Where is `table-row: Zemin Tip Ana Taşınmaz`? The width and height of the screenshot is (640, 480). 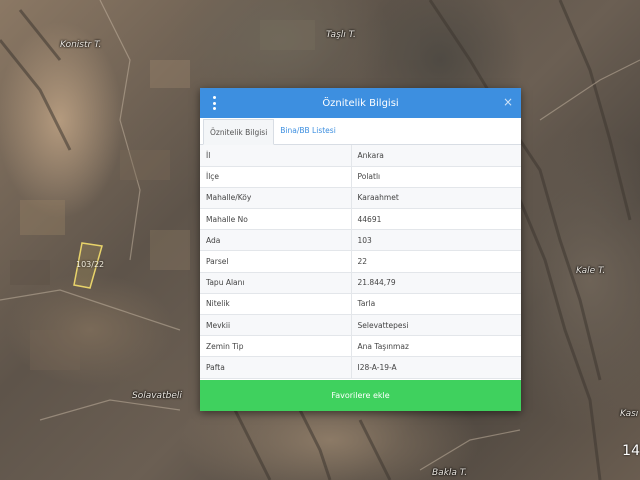
table-row: Zemin Tip Ana Taşınmaz is located at coordinates (360, 346).